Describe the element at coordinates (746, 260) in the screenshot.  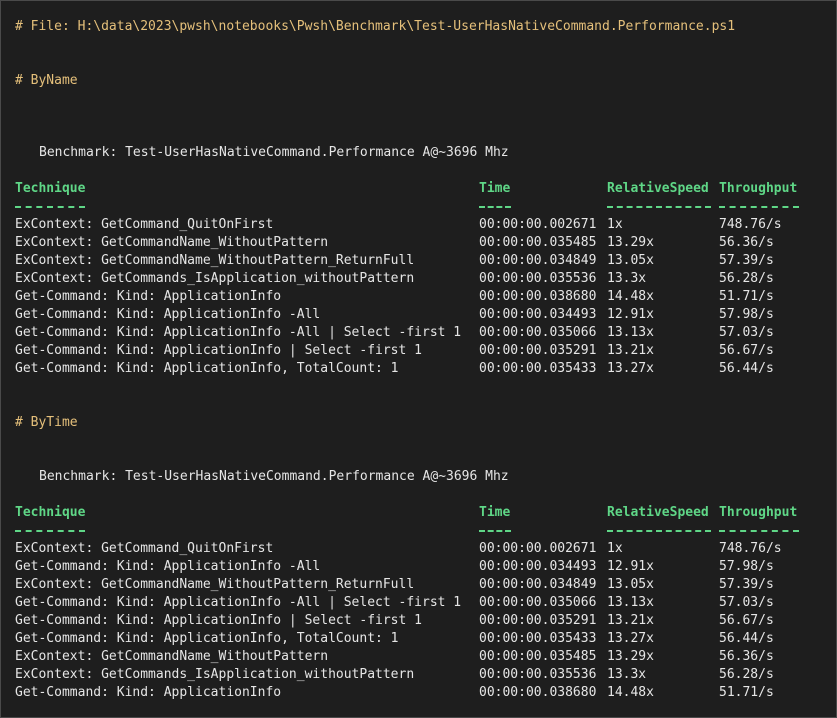
I see `row-throughput: 57.39/s` at that location.